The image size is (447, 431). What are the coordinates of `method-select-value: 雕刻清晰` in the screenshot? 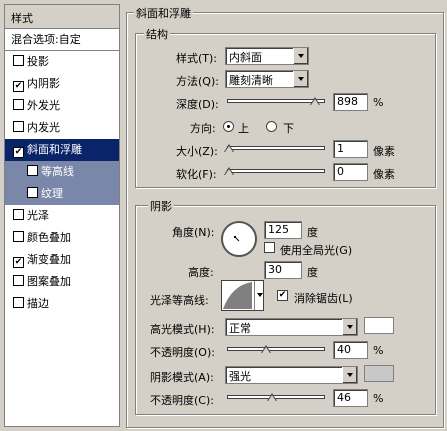 It's located at (251, 80).